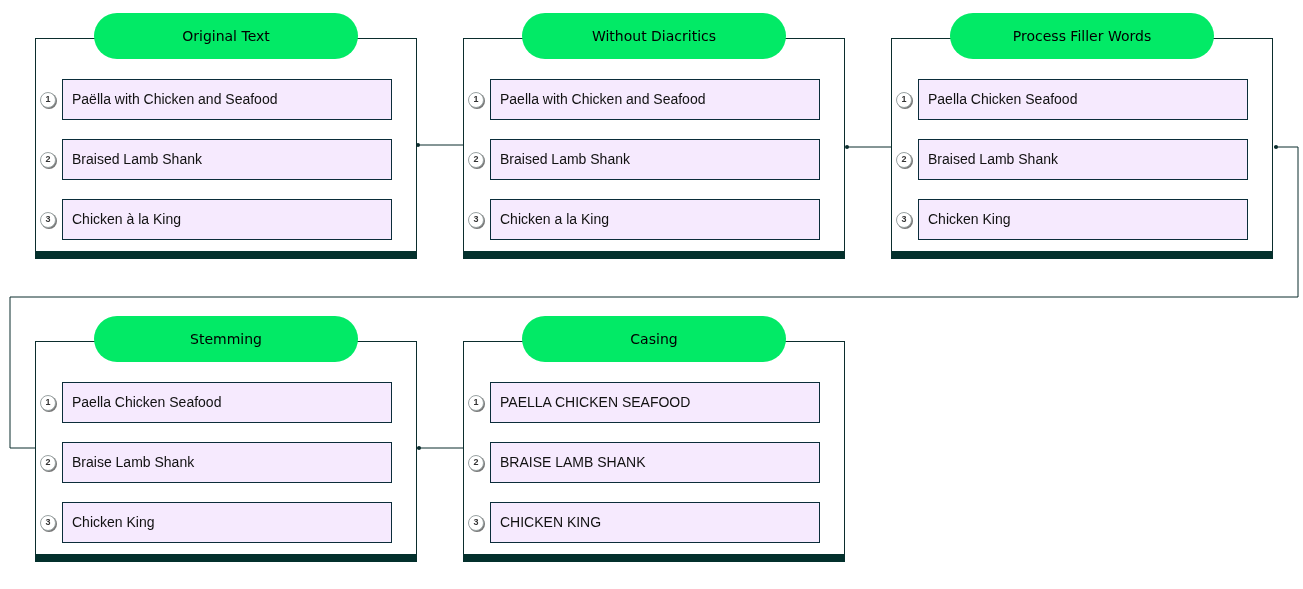 The image size is (1303, 589). I want to click on text-entry: Chicken à la King, so click(227, 219).